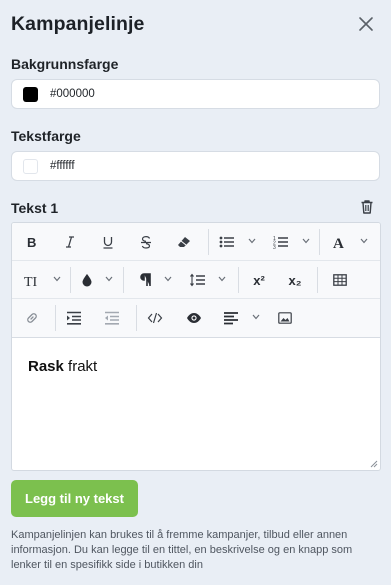 This screenshot has width=391, height=585. I want to click on bold-button: B, so click(32, 242).